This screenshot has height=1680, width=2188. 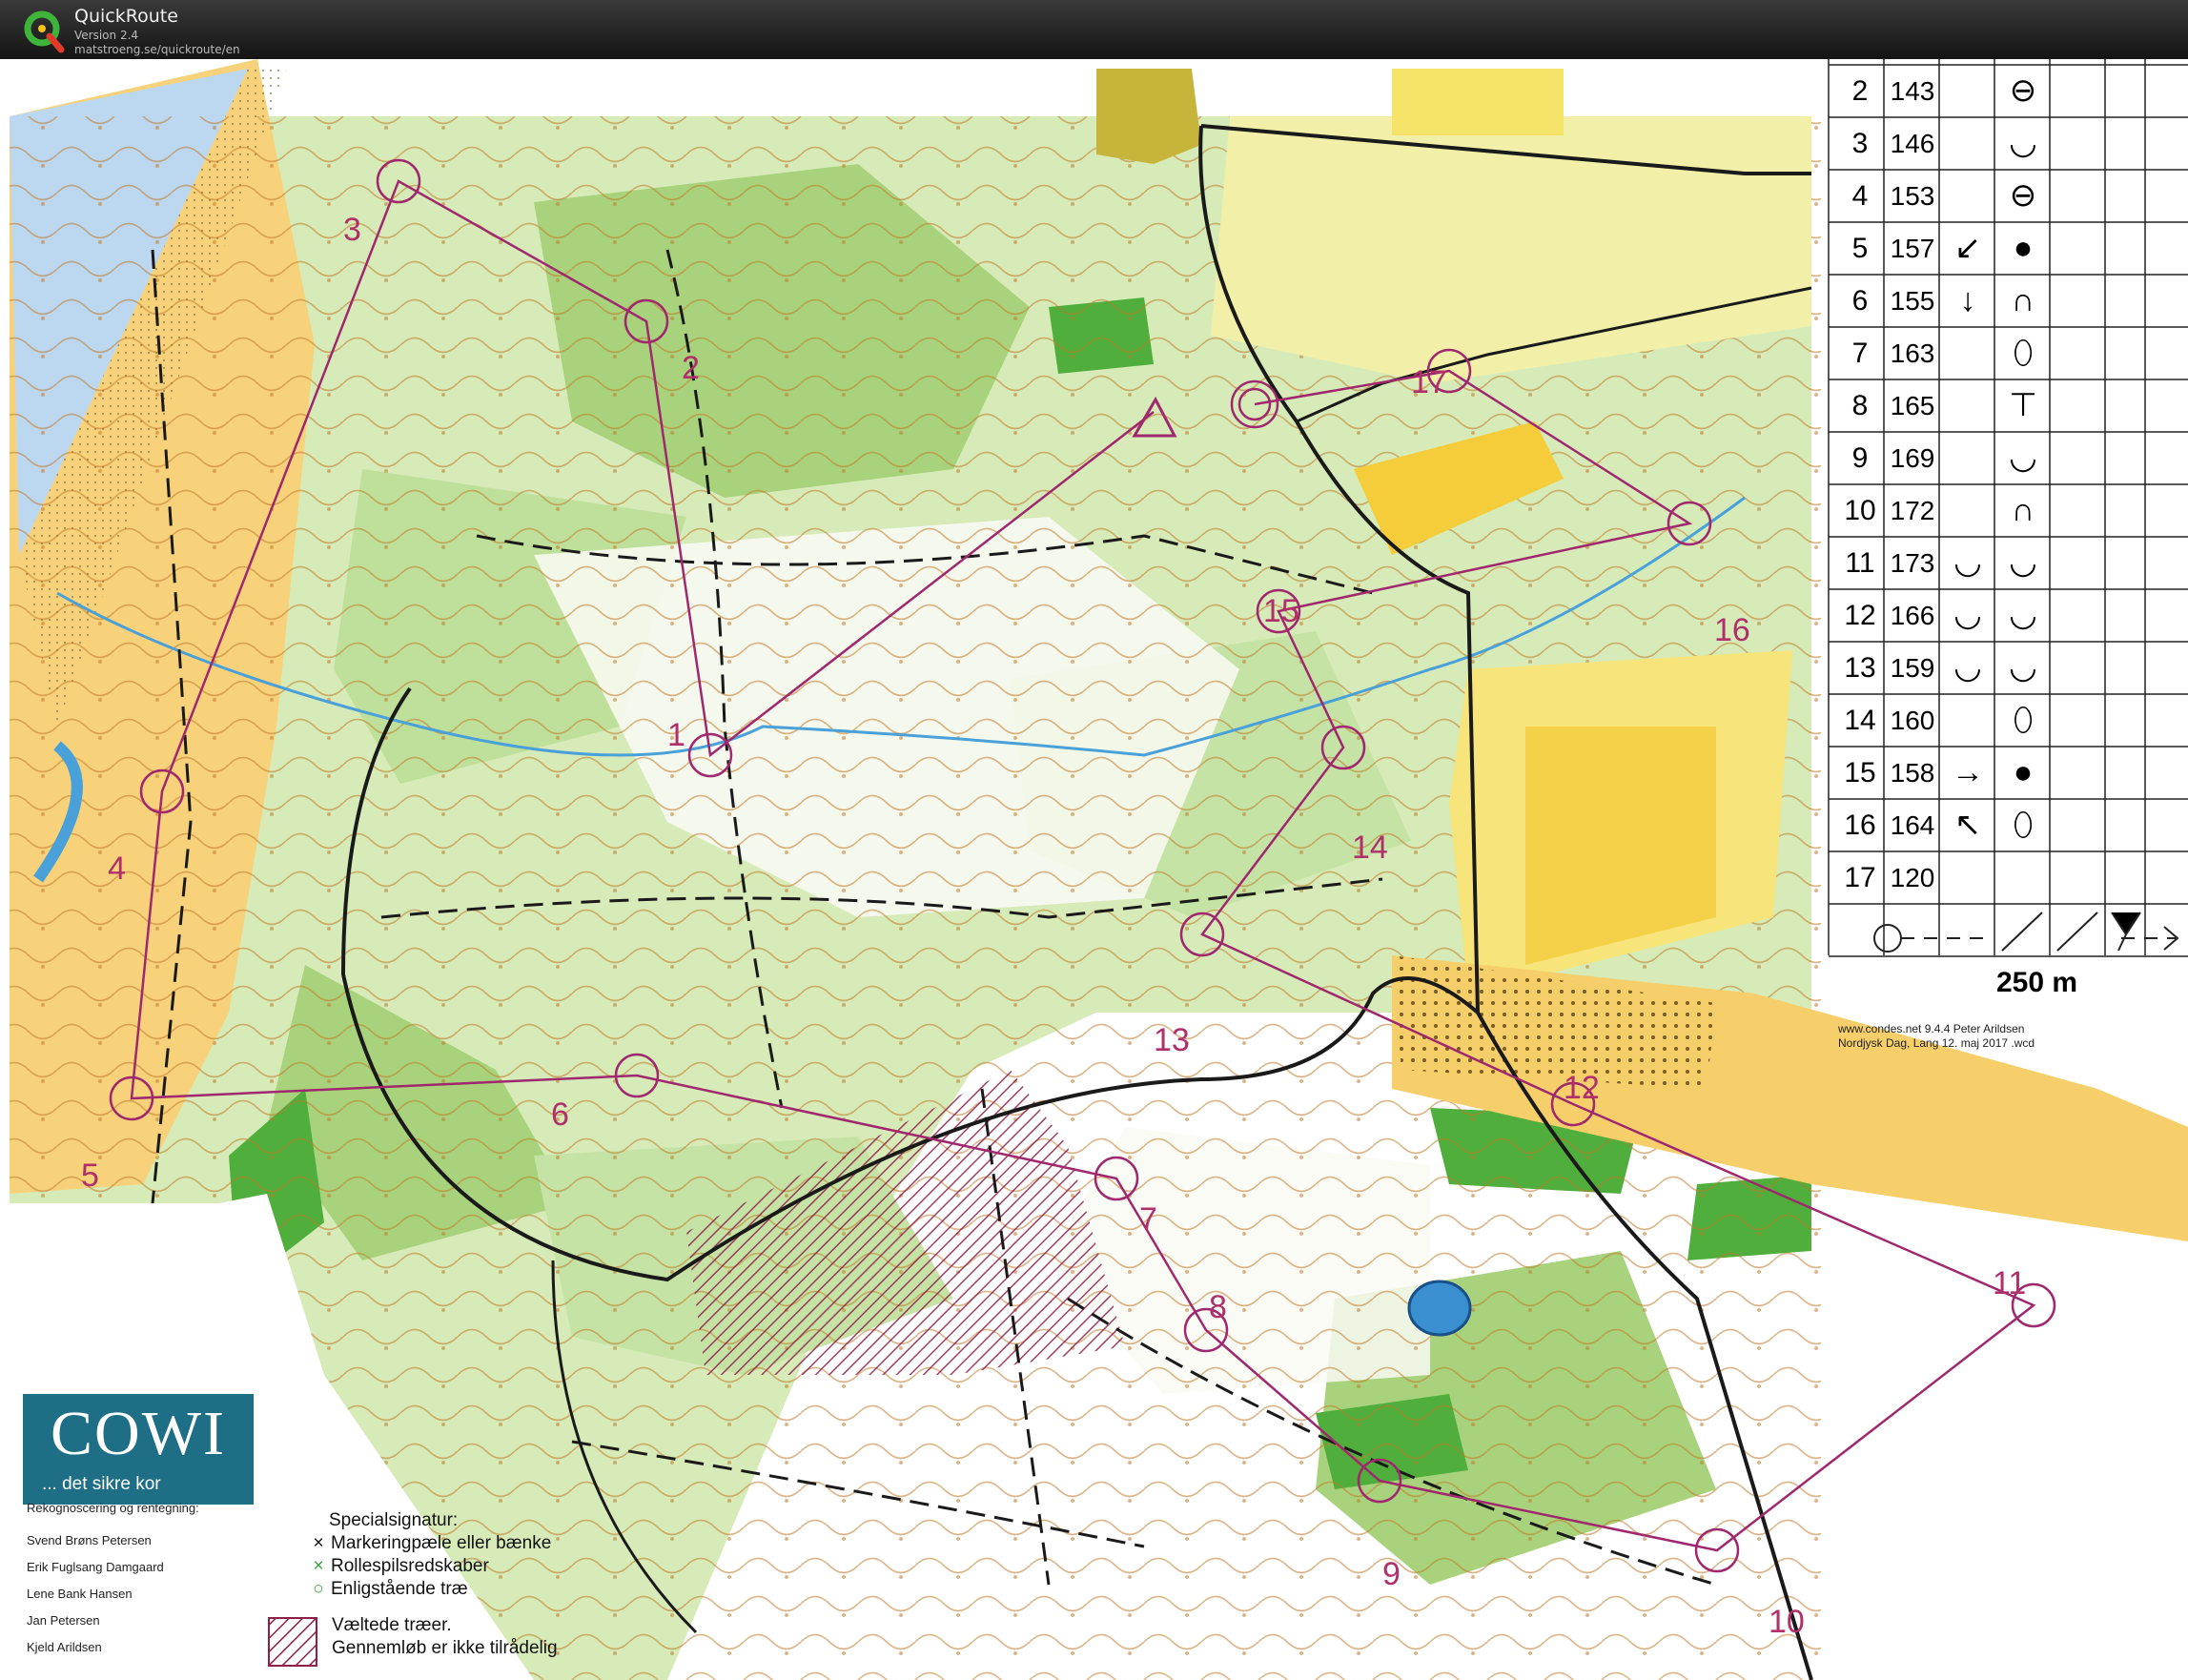 What do you see at coordinates (1860, 825) in the screenshot?
I see `control-number: 16` at bounding box center [1860, 825].